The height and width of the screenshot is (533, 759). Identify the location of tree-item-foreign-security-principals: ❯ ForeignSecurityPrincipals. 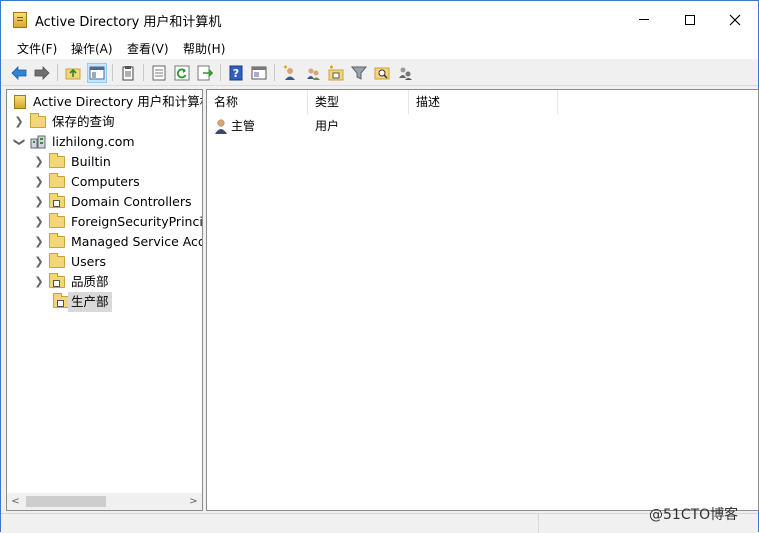
(104, 222).